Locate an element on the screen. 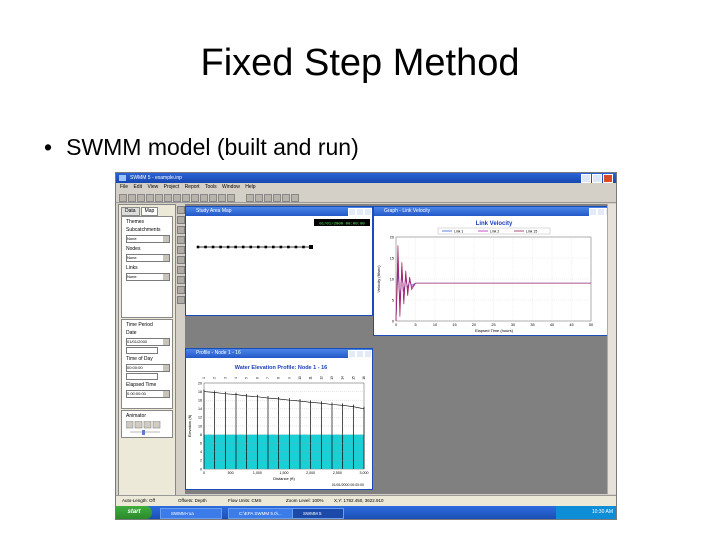 The image size is (720, 540). status-auto-length: Auto-Length: Off is located at coordinates (138, 501).